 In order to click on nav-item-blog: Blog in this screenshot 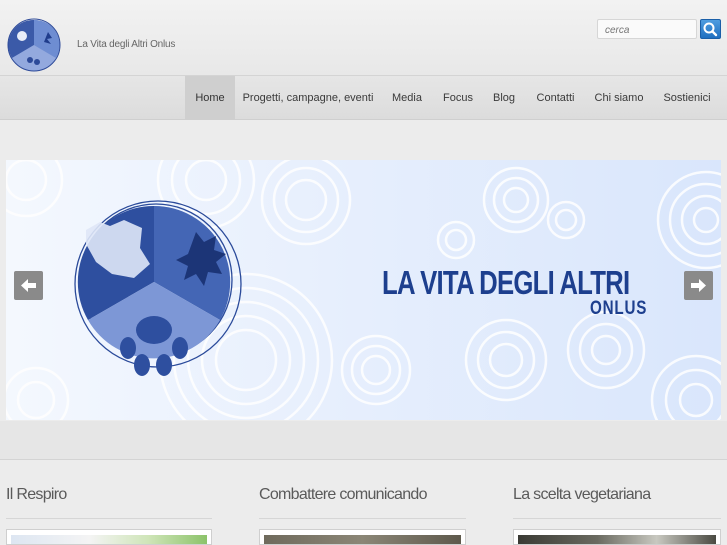, I will do `click(504, 98)`.